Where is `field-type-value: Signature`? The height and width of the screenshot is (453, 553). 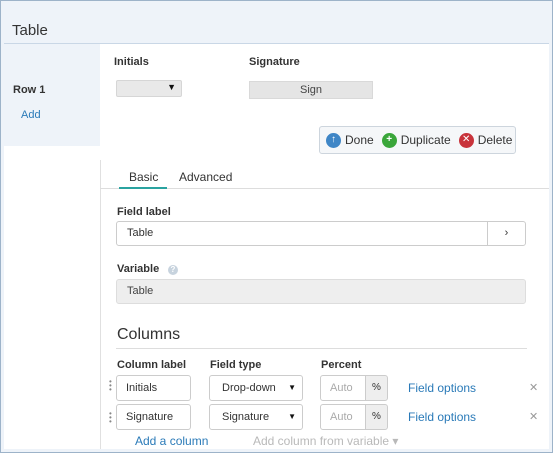
field-type-value: Signature is located at coordinates (246, 417).